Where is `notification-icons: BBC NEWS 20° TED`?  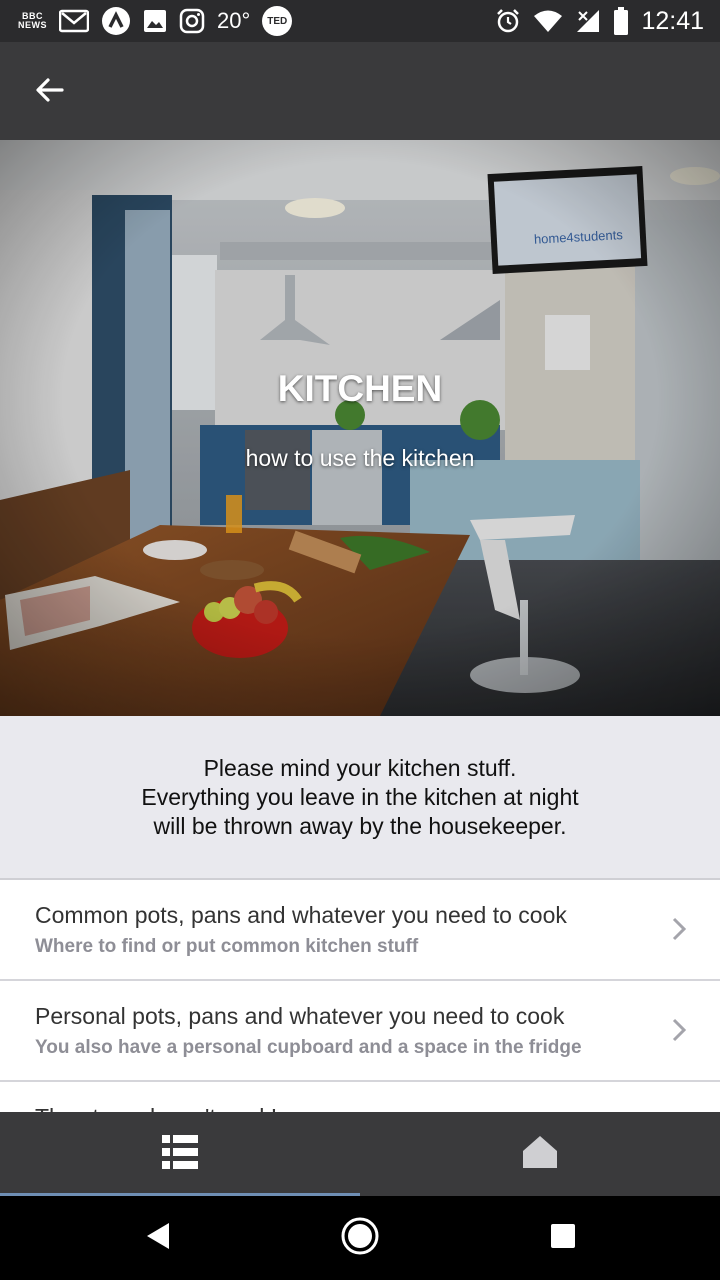
notification-icons: BBC NEWS 20° TED is located at coordinates (155, 21).